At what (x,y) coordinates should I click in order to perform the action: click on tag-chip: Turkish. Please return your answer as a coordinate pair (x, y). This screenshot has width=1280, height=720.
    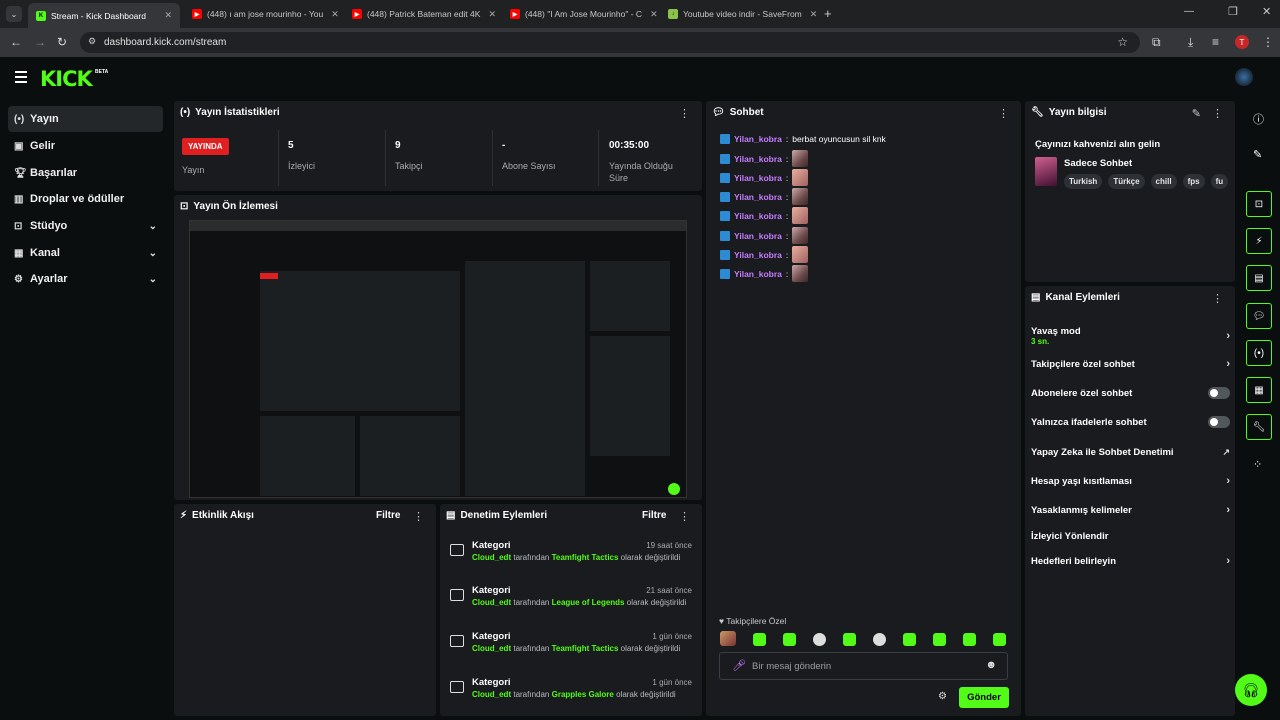
    Looking at the image, I should click on (1083, 181).